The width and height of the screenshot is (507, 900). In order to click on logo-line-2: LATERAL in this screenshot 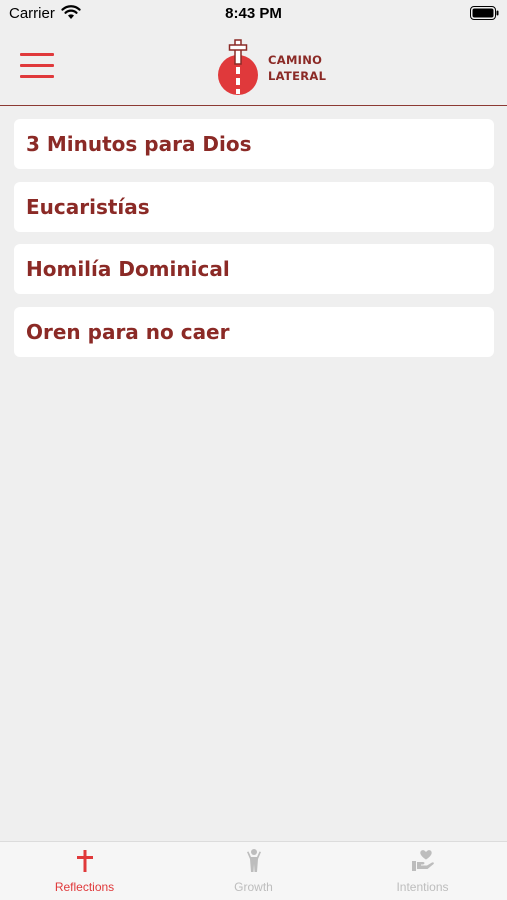, I will do `click(297, 76)`.